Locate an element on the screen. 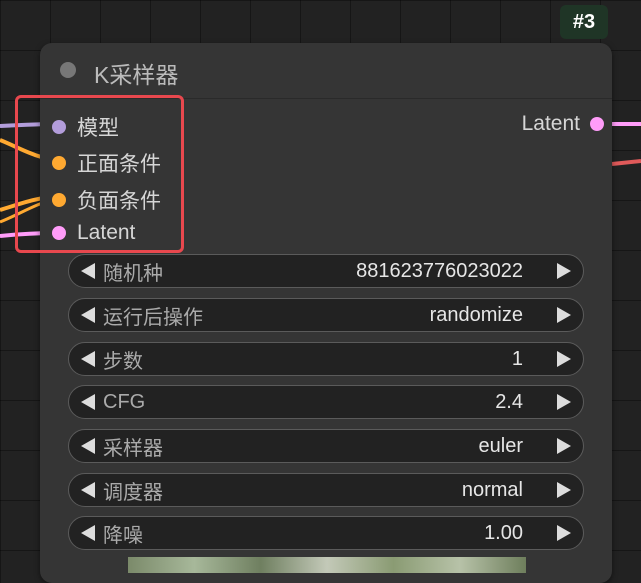  node-title: K采样器 is located at coordinates (136, 75).